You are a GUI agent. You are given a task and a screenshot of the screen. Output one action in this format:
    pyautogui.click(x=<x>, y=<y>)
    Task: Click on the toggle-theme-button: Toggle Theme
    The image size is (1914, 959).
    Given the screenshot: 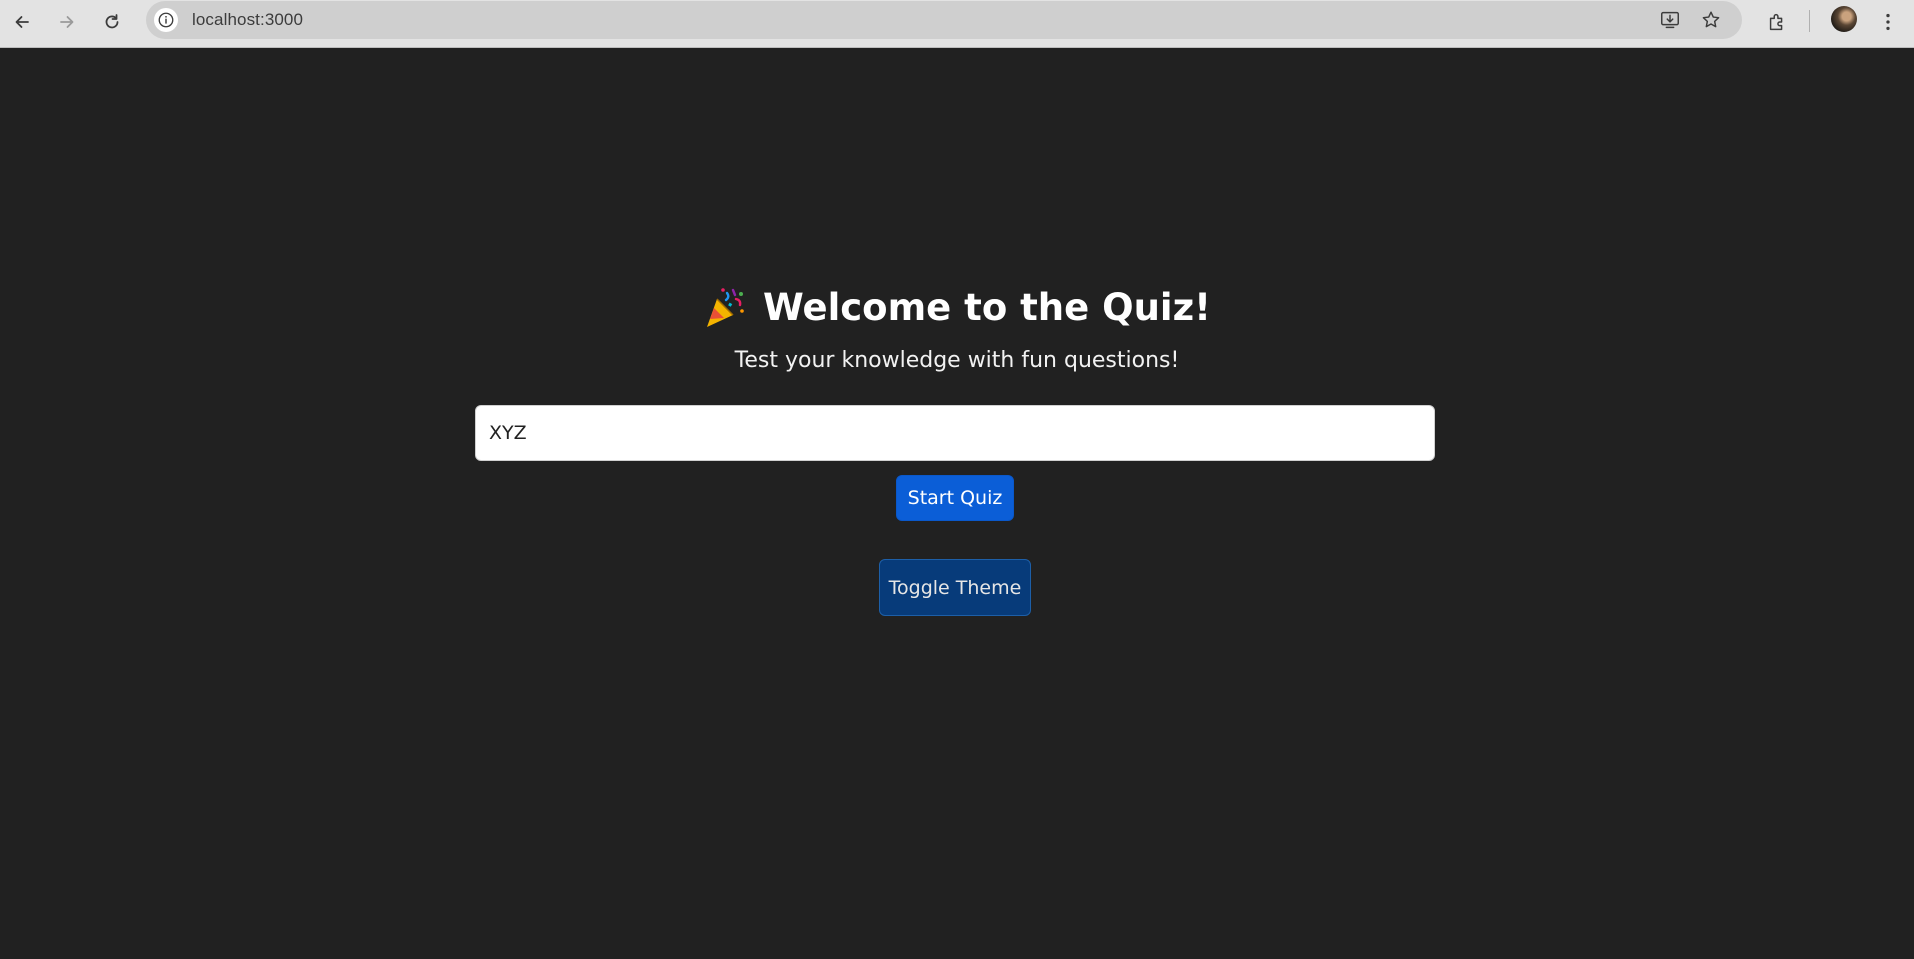 What is the action you would take?
    pyautogui.click(x=955, y=587)
    